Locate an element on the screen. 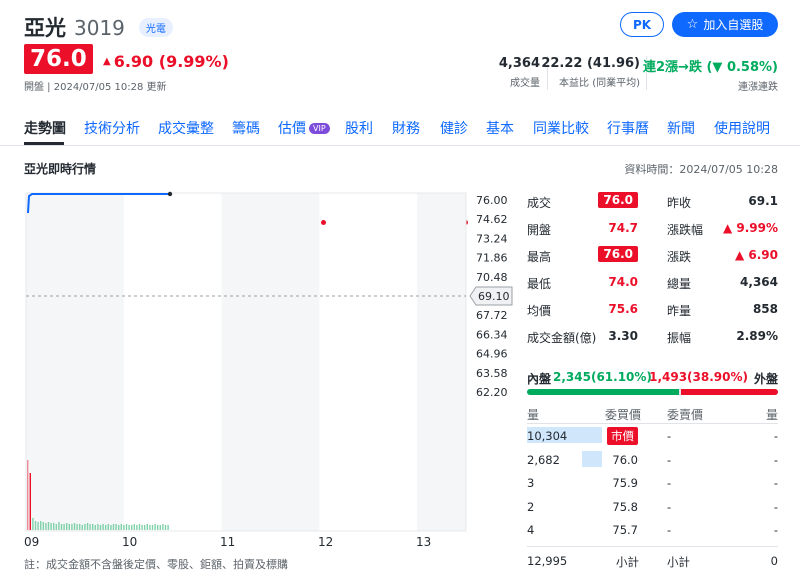  quote-value: 2.89% is located at coordinates (757, 336).